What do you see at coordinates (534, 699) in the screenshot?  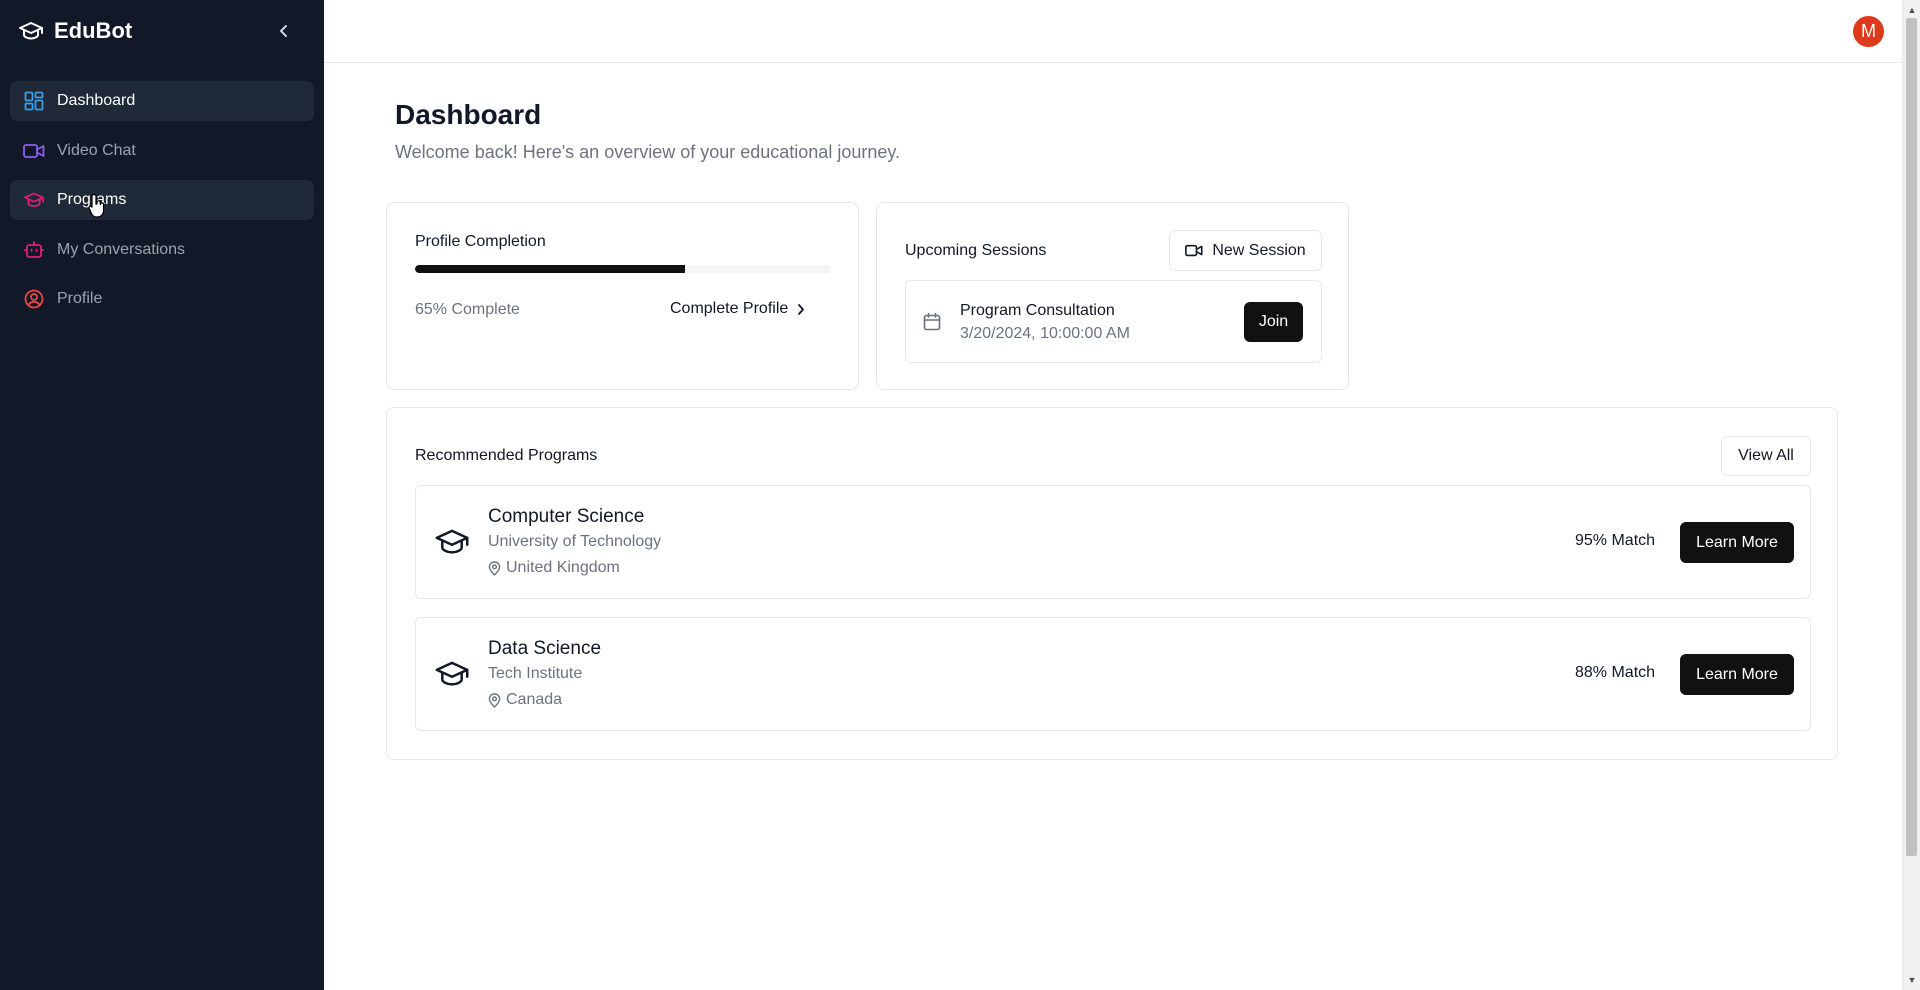 I see `program-location-text: Canada` at bounding box center [534, 699].